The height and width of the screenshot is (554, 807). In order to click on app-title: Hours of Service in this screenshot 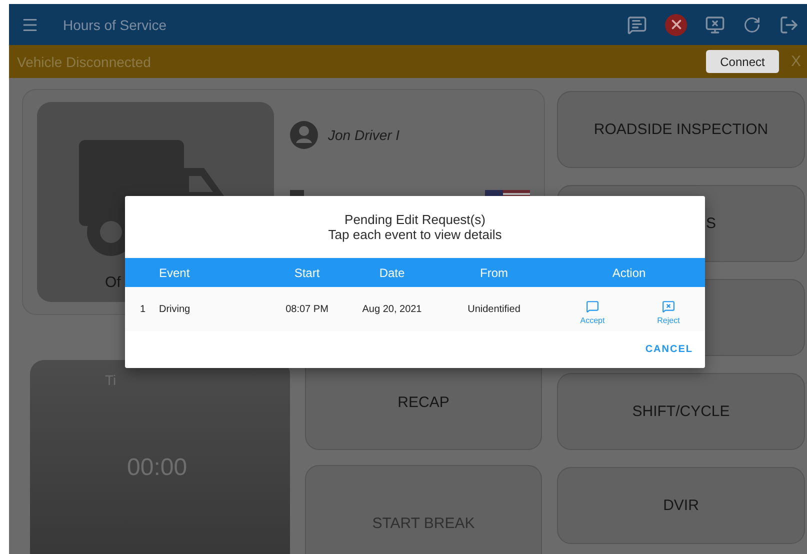, I will do `click(115, 24)`.